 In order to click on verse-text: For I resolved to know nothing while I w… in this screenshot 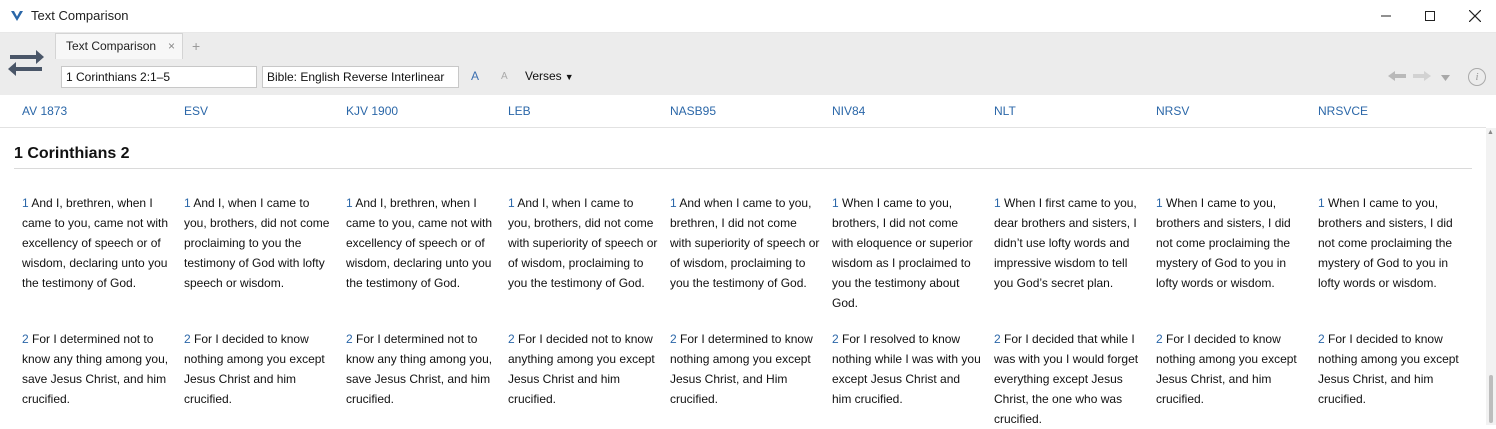, I will do `click(906, 369)`.